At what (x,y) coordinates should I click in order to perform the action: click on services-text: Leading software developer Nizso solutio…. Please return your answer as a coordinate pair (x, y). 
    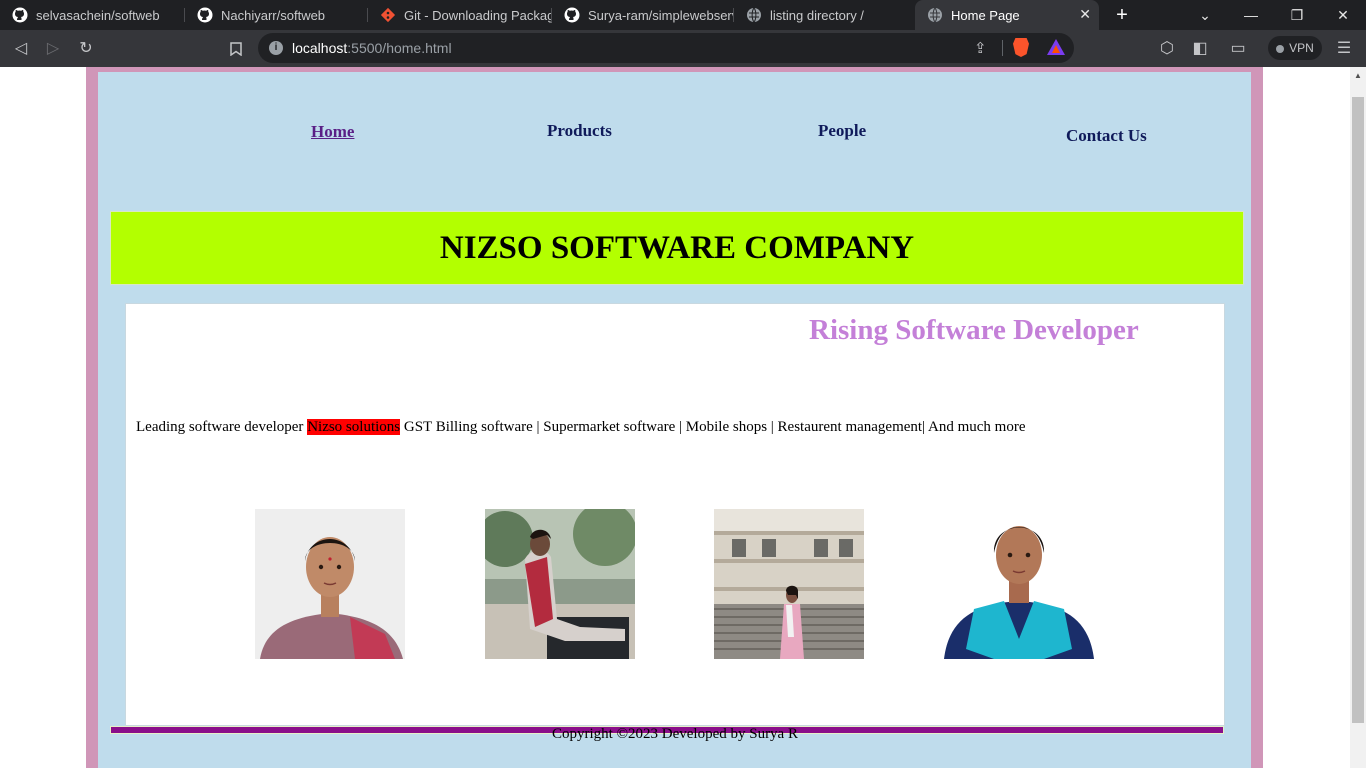
    Looking at the image, I should click on (581, 427).